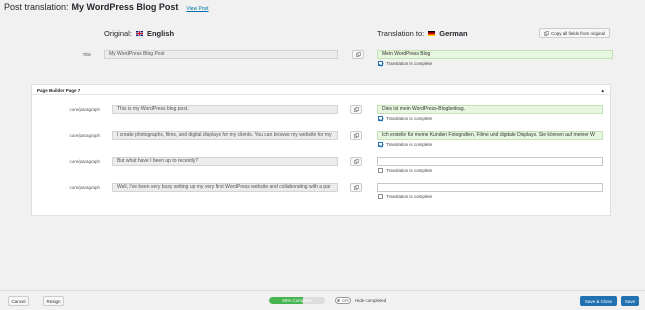  Describe the element at coordinates (432, 33) in the screenshot. I see `german-flag-icon` at that location.